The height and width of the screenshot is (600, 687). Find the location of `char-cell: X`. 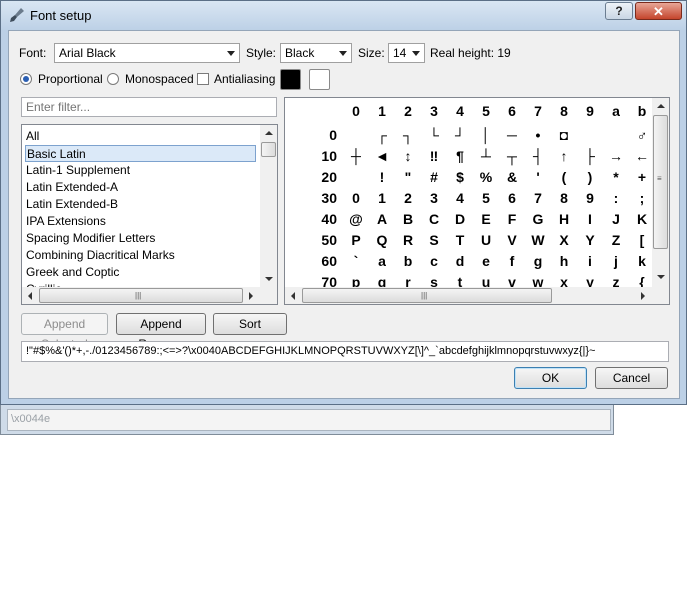

char-cell: X is located at coordinates (564, 242).